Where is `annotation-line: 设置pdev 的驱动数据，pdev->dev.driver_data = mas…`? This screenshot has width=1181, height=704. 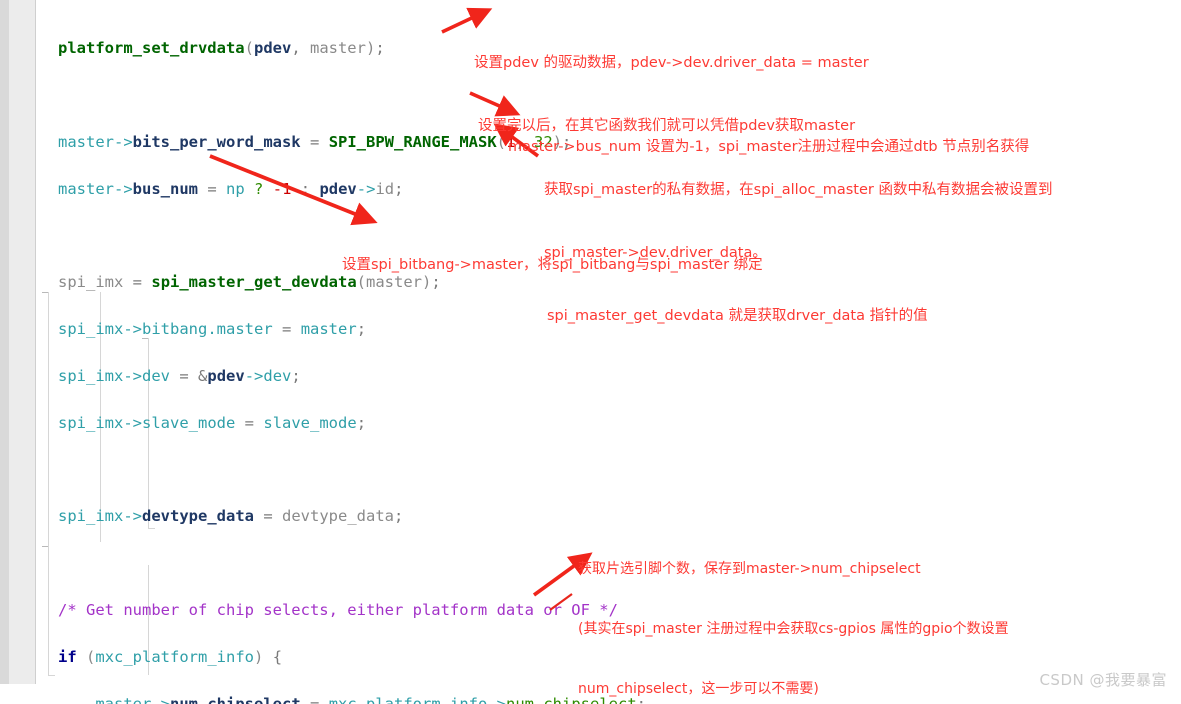 annotation-line: 设置pdev 的驱动数据，pdev->dev.driver_data = mas… is located at coordinates (671, 63).